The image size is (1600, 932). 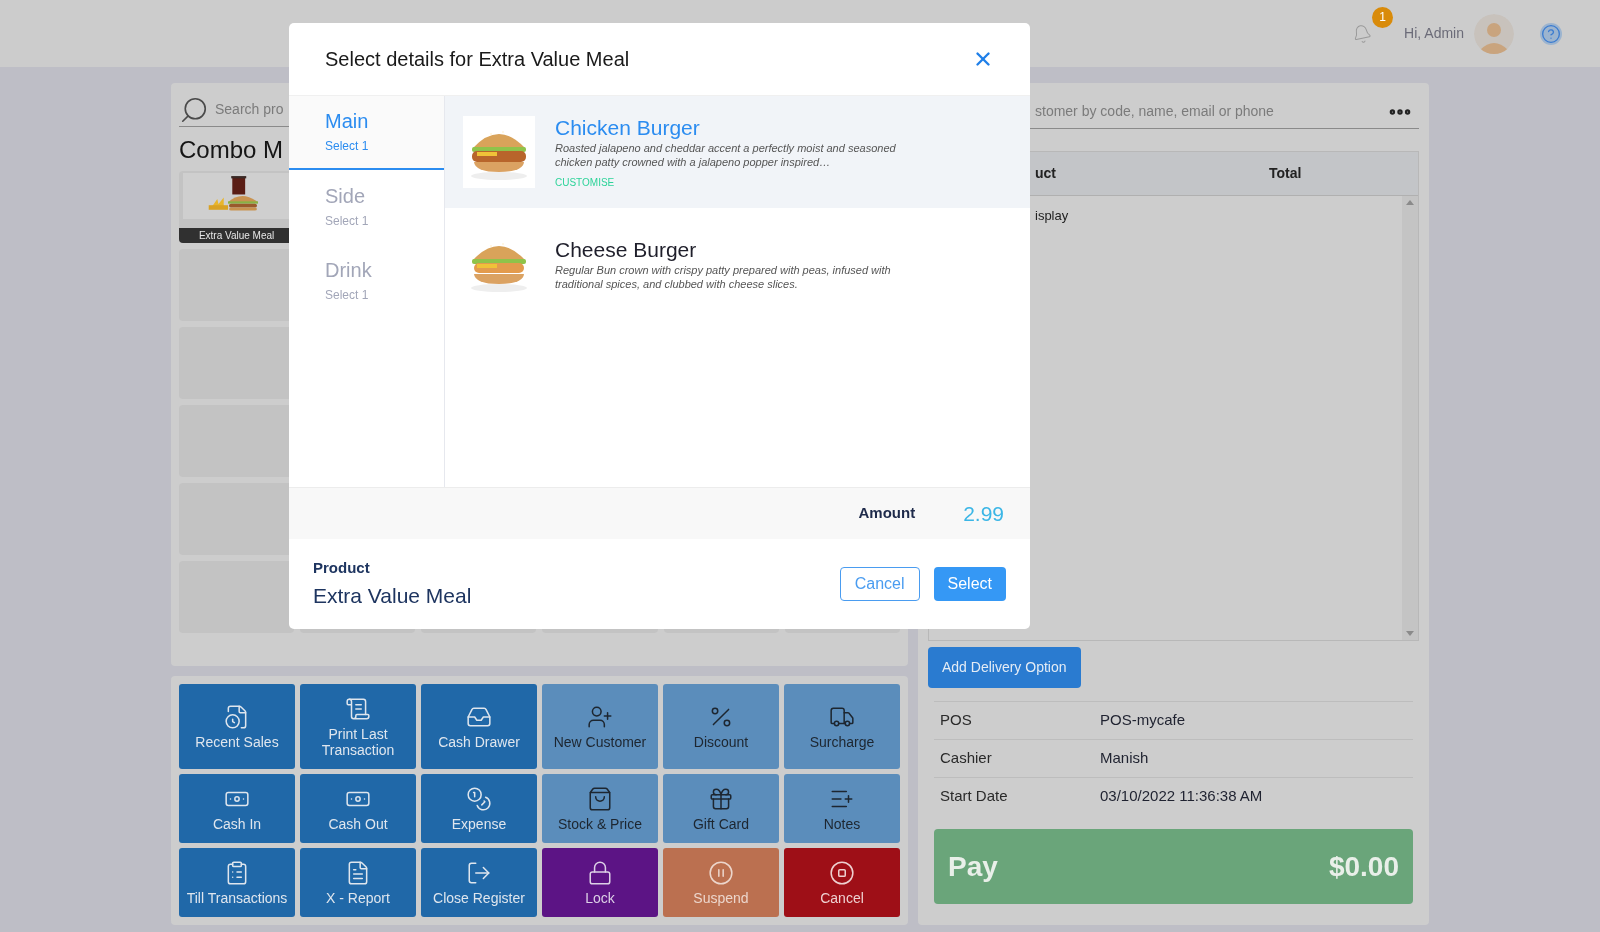 I want to click on info-value: Manish, so click(x=1124, y=758).